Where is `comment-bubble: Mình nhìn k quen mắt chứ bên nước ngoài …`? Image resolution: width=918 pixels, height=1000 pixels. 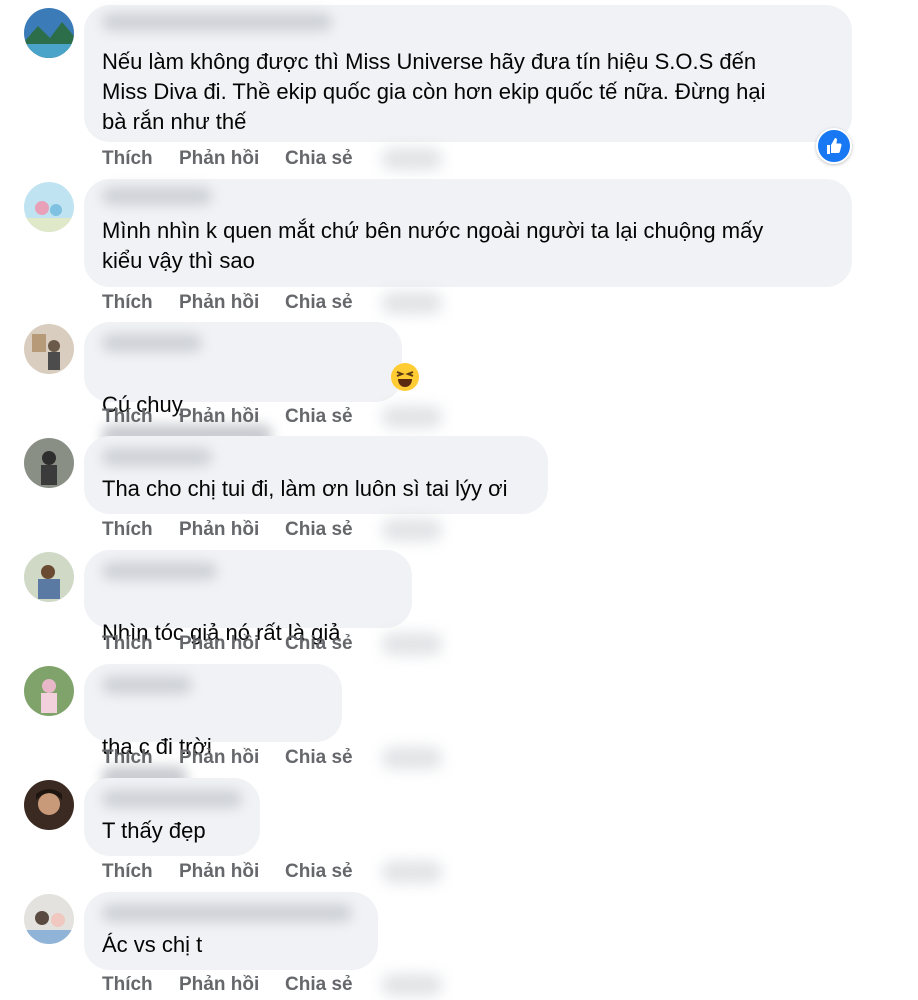 comment-bubble: Mình nhìn k quen mắt chứ bên nước ngoài … is located at coordinates (468, 233).